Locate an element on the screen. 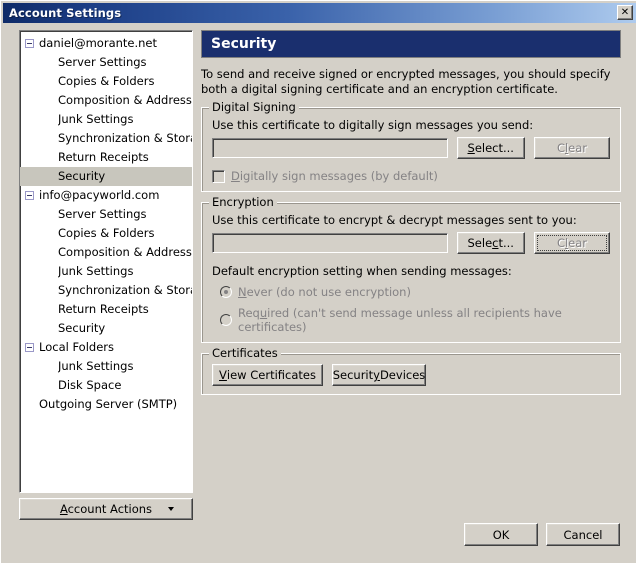 This screenshot has width=637, height=564. encryption-clear-label-pre: C is located at coordinates (560, 243).